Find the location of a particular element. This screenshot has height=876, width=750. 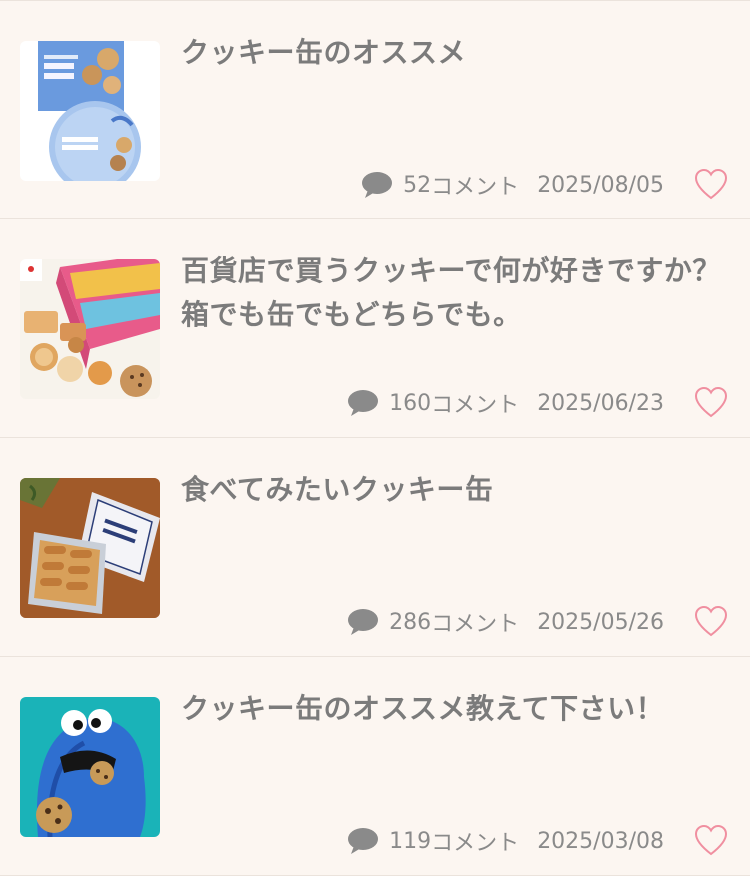

topic-title: 食べてみたいクッキー缶 is located at coordinates (451, 490).